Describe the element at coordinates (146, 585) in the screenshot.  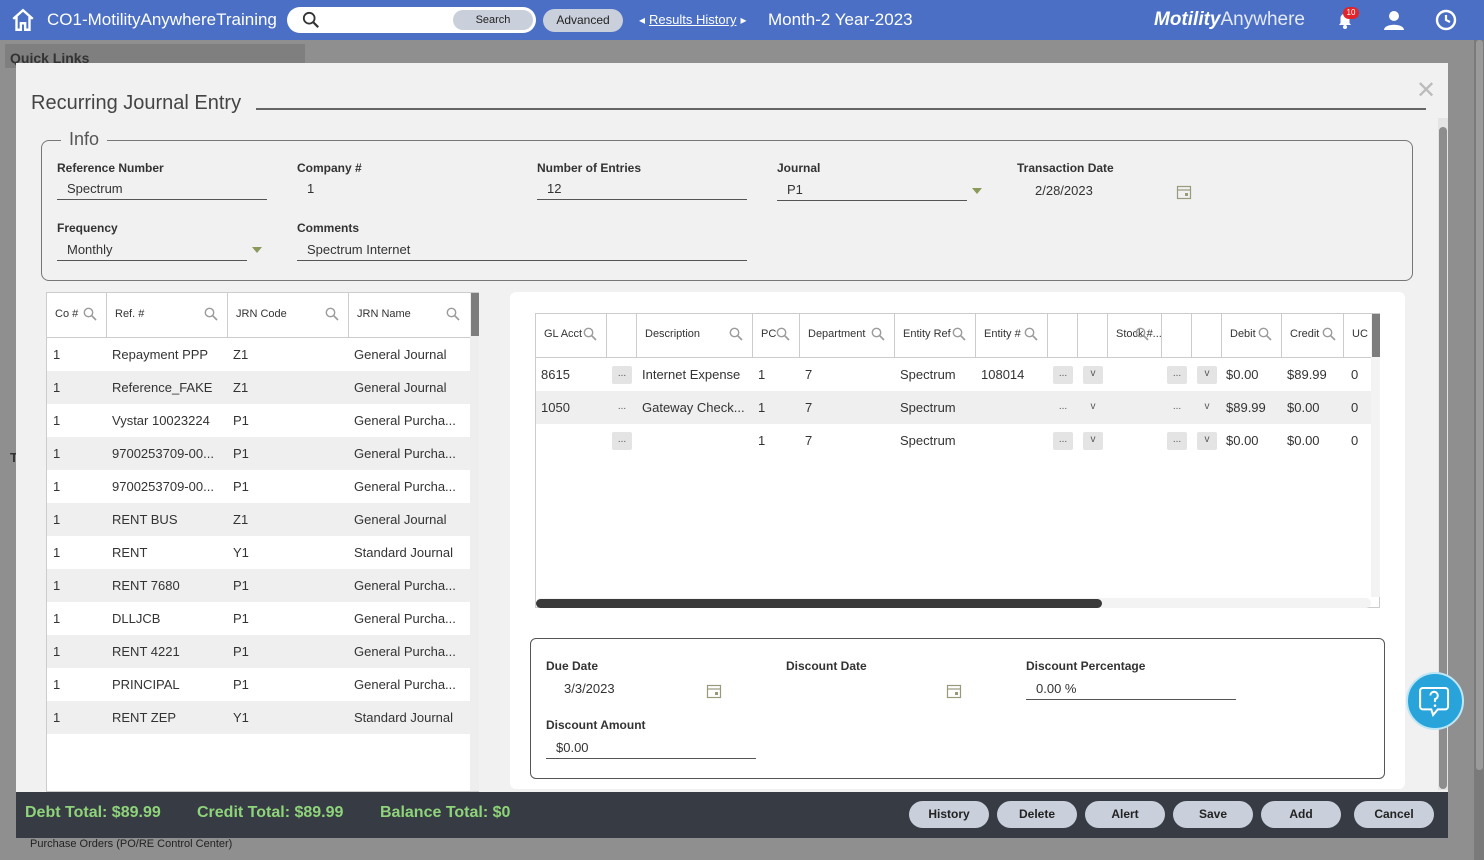
I see `cell-ref: RENT 7680` at that location.